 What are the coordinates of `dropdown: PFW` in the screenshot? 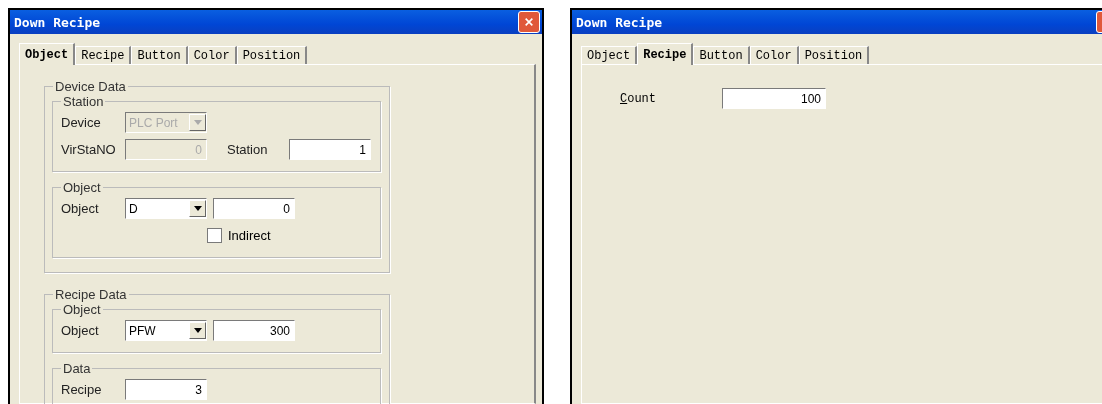 It's located at (166, 330).